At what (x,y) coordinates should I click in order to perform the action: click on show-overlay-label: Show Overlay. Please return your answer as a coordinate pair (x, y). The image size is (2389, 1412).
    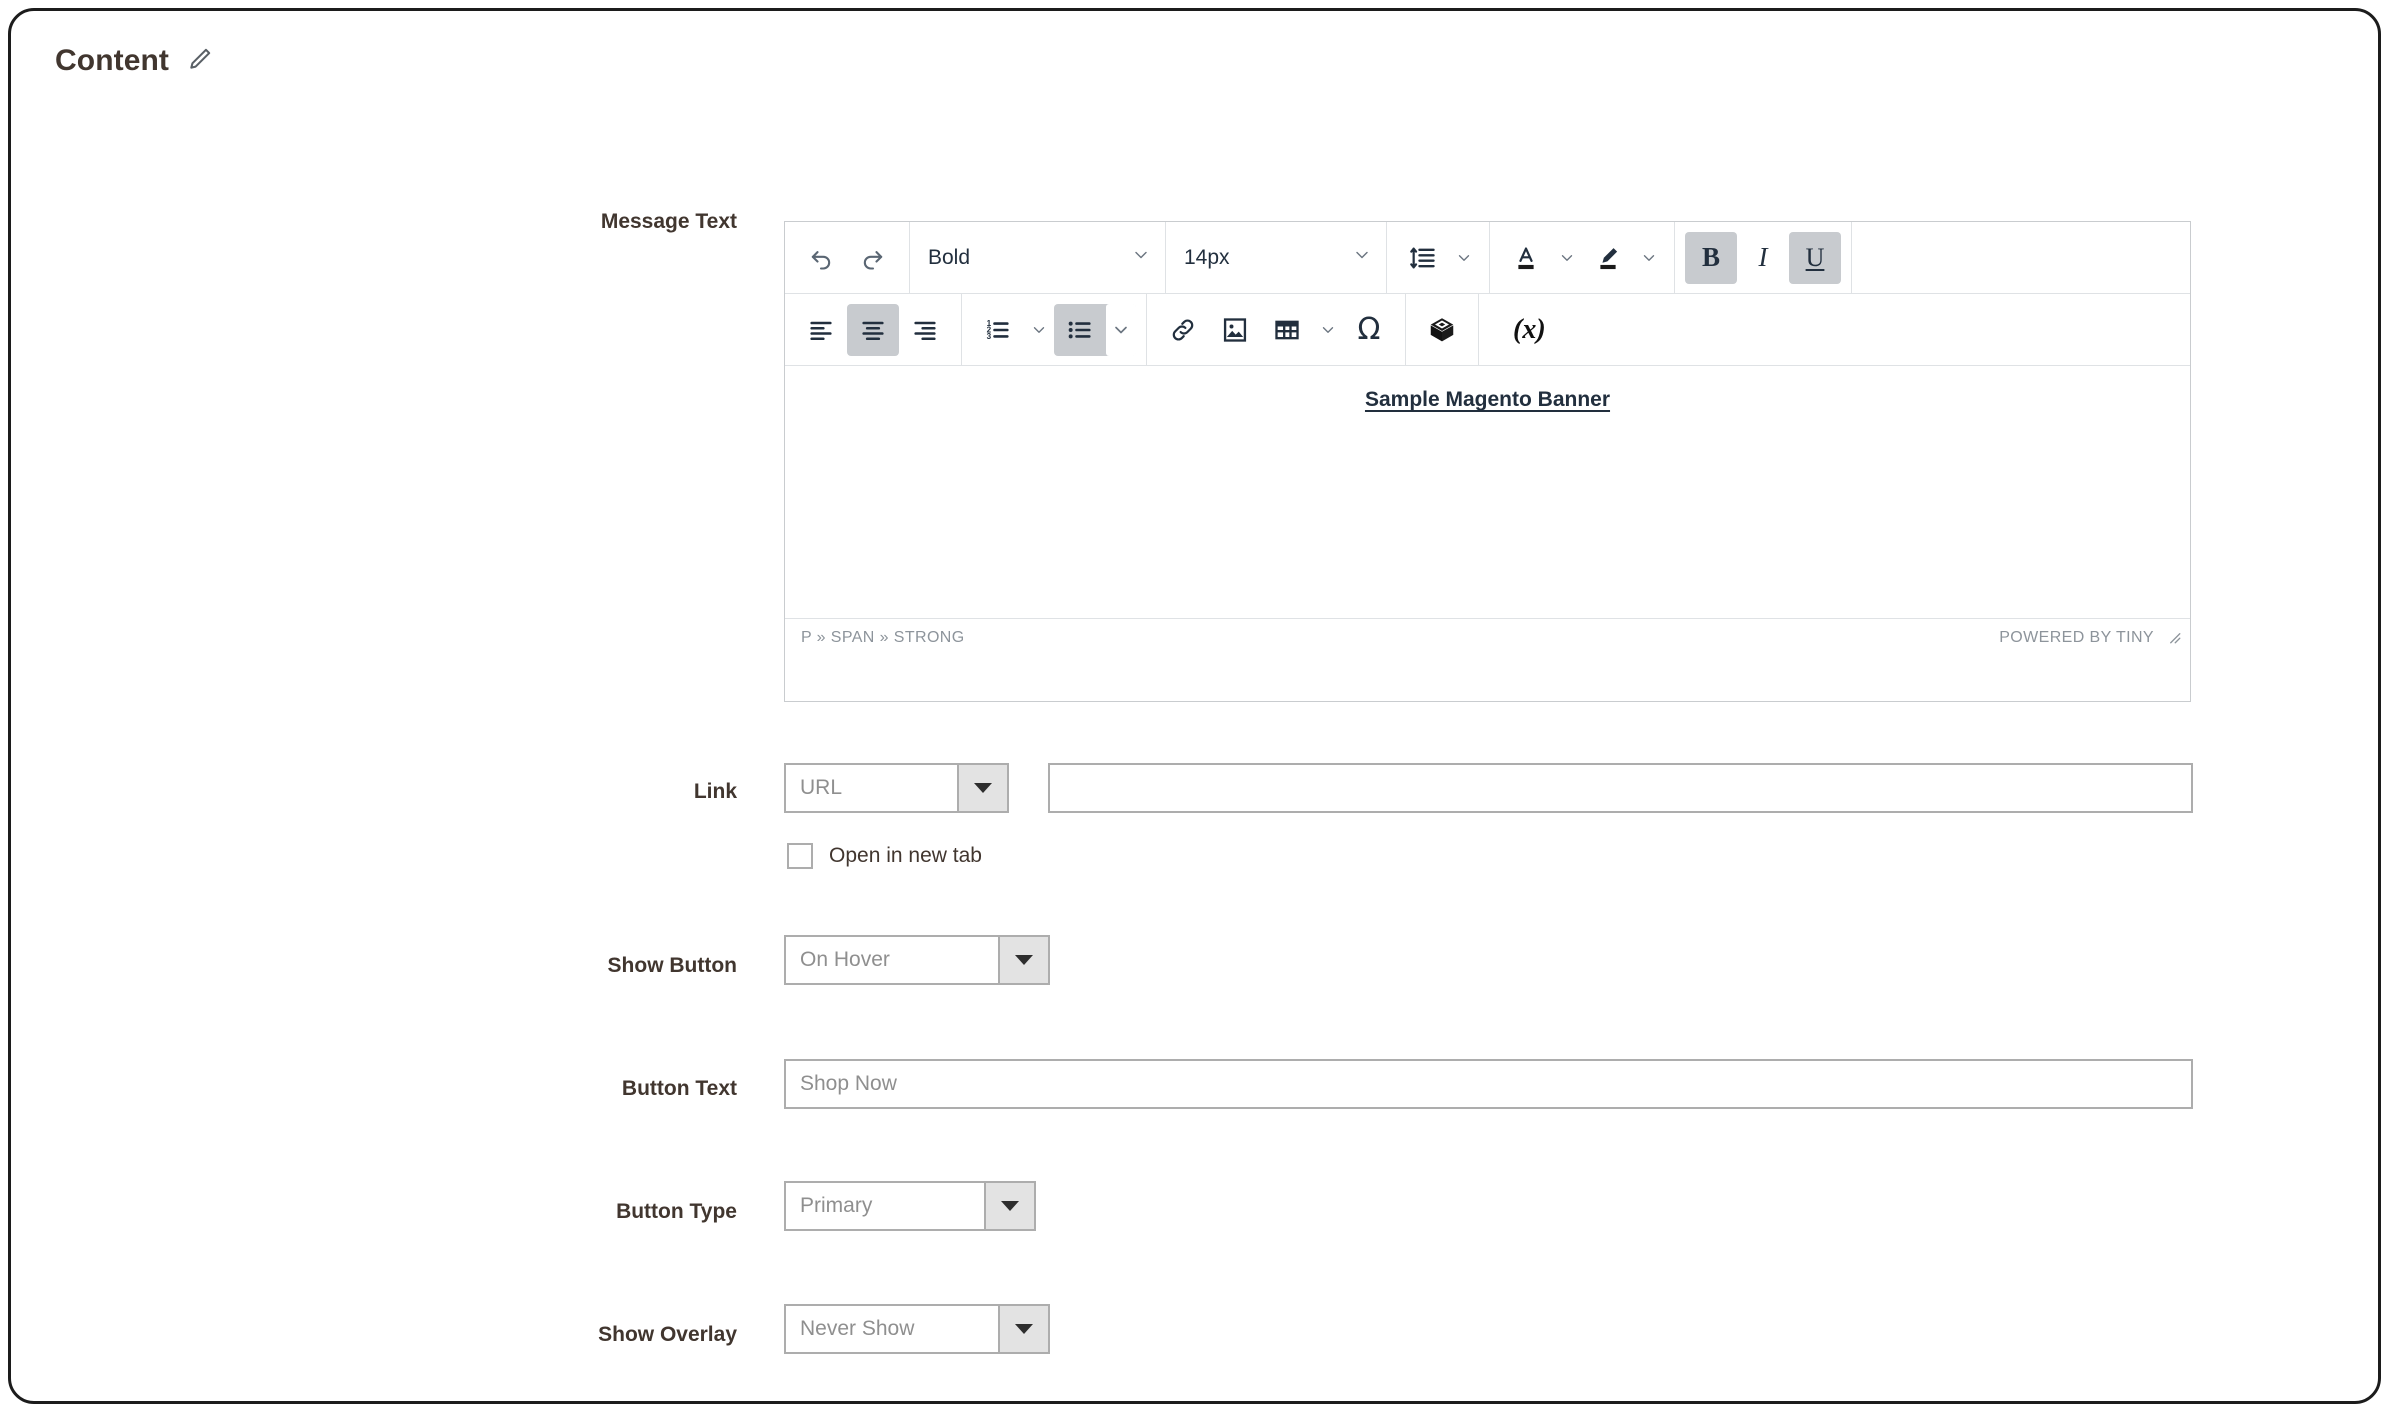
    Looking at the image, I should click on (667, 1334).